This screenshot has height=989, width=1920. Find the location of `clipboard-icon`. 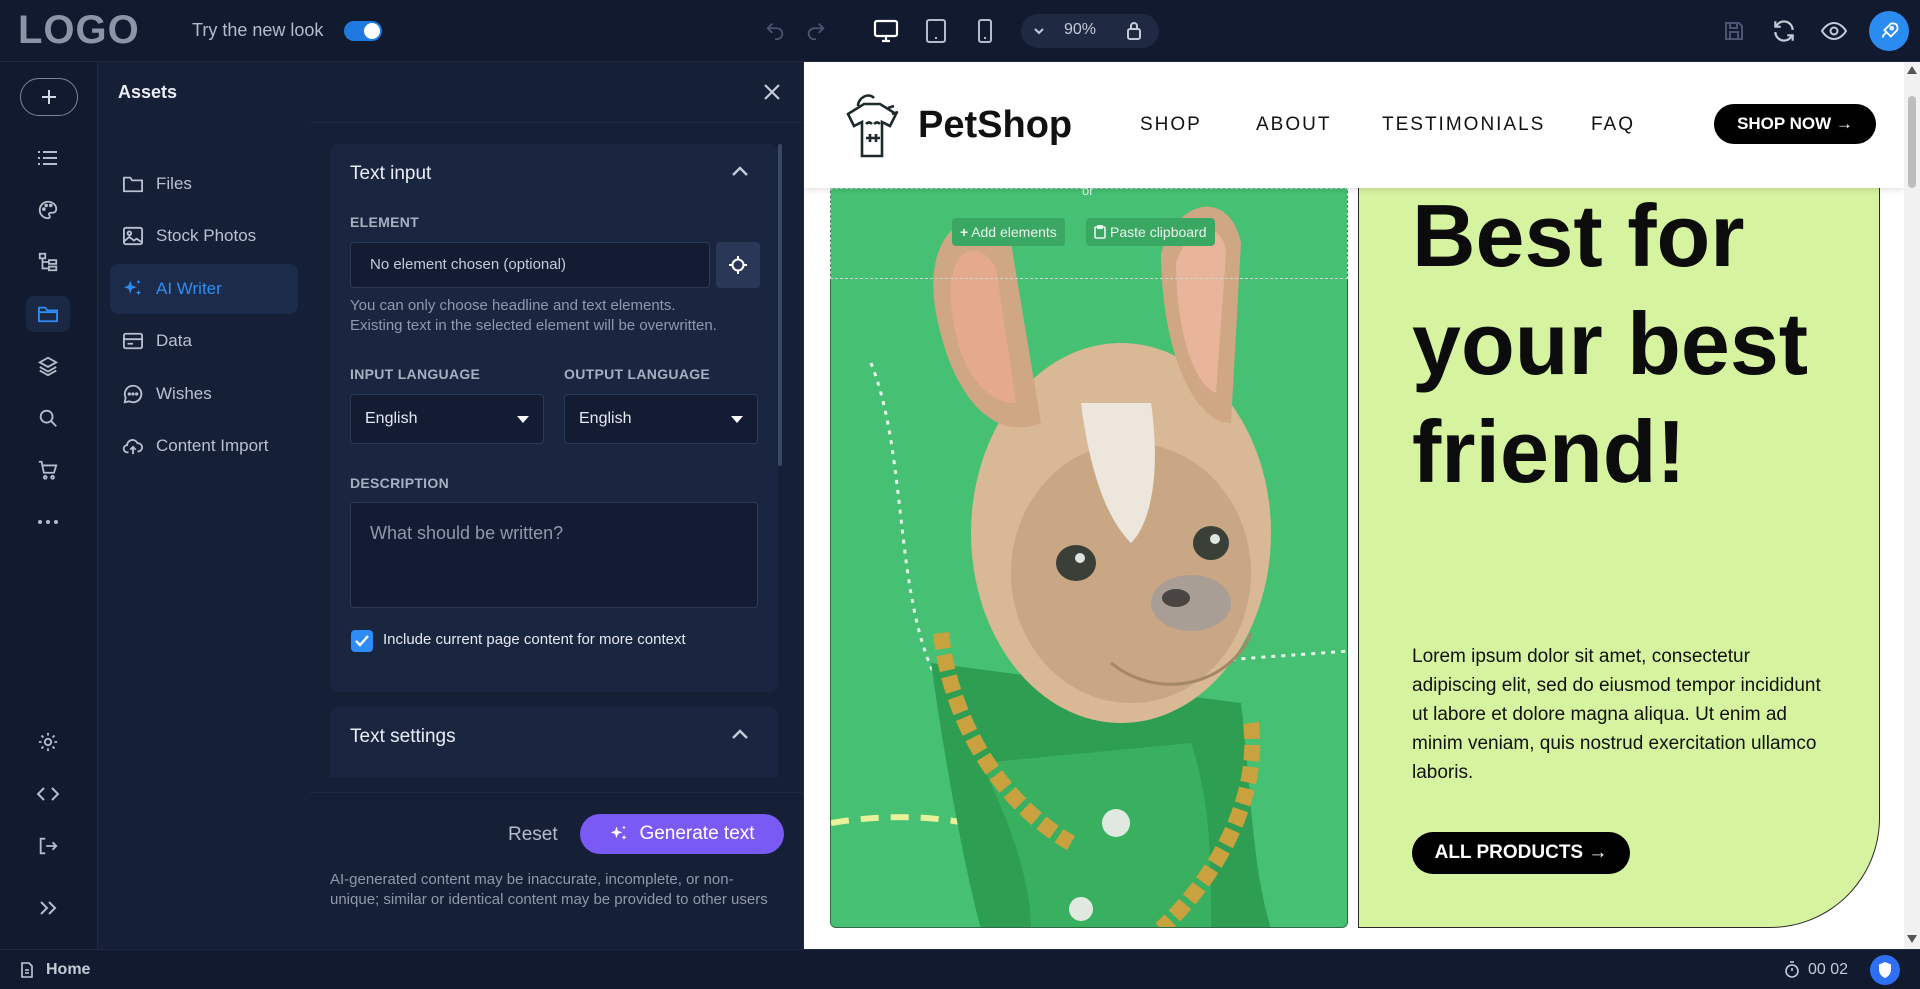

clipboard-icon is located at coordinates (1100, 232).